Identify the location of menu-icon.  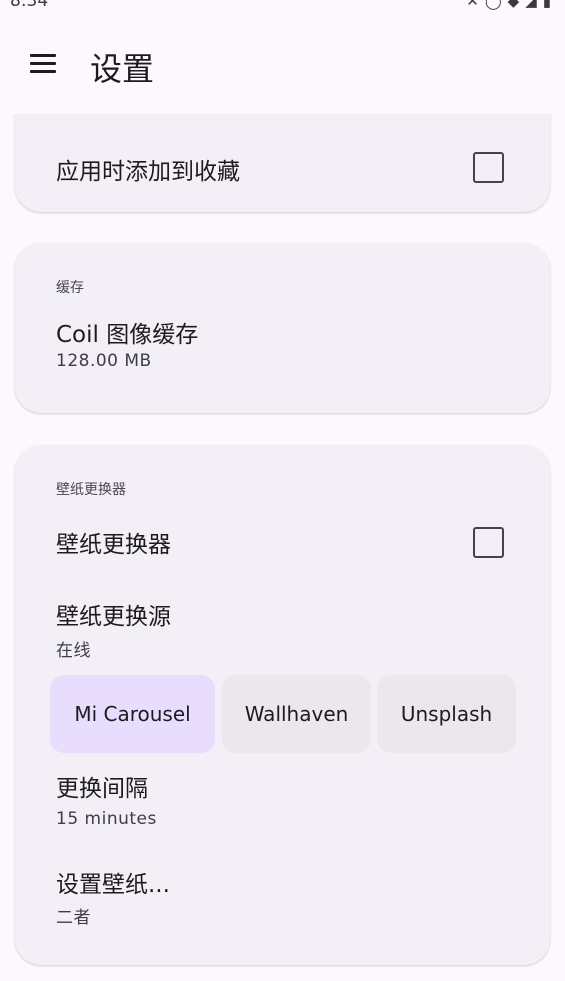
(43, 64).